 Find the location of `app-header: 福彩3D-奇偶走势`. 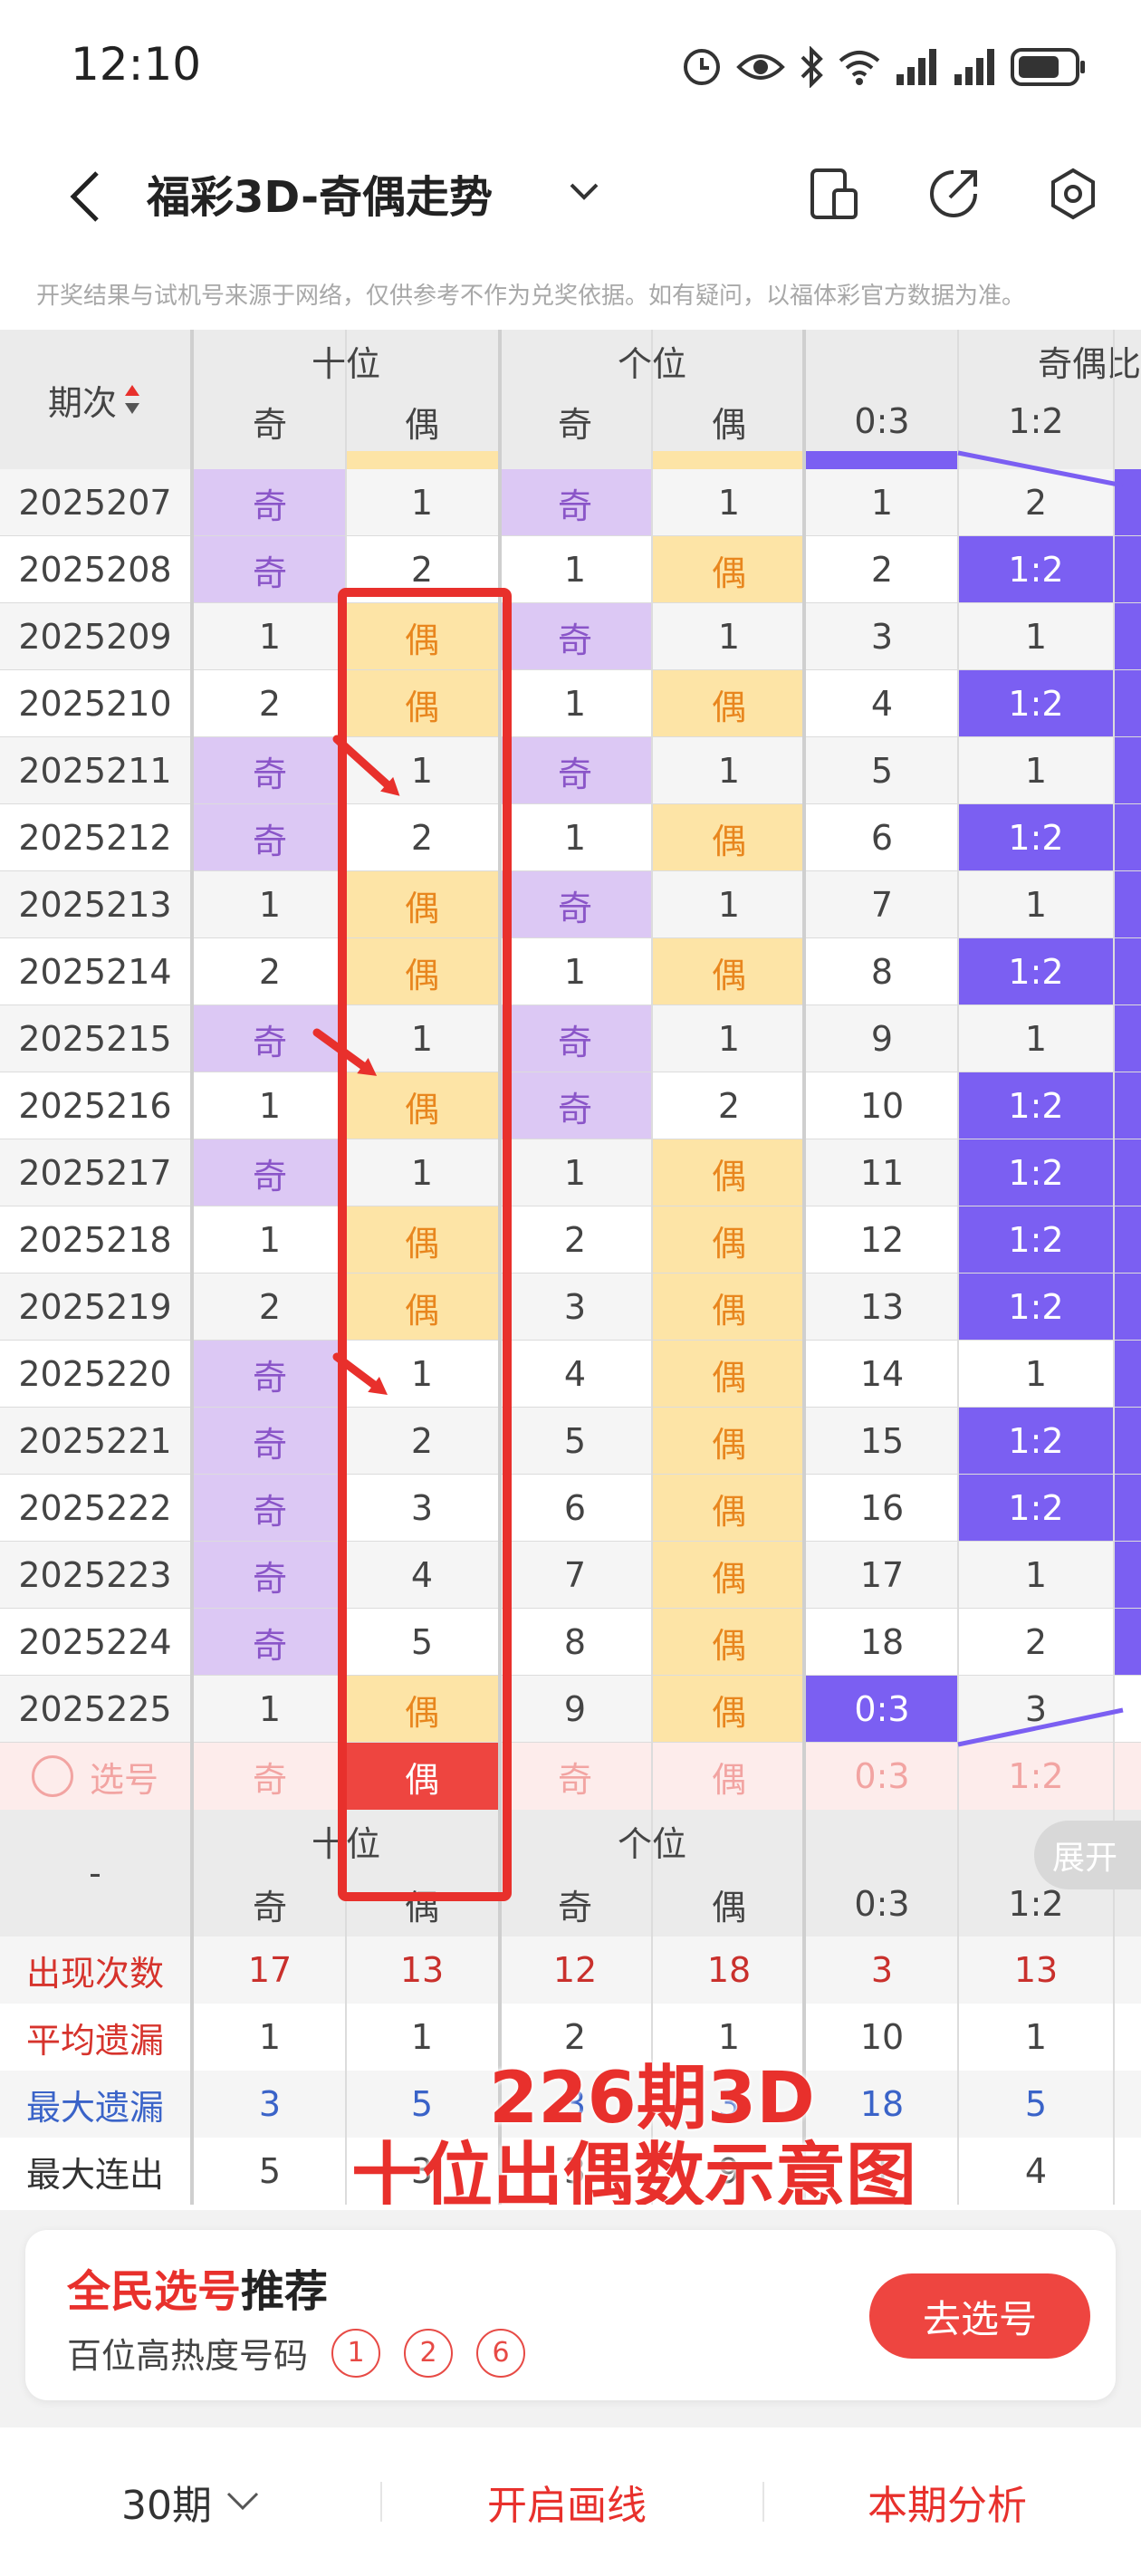

app-header: 福彩3D-奇偶走势 is located at coordinates (570, 195).